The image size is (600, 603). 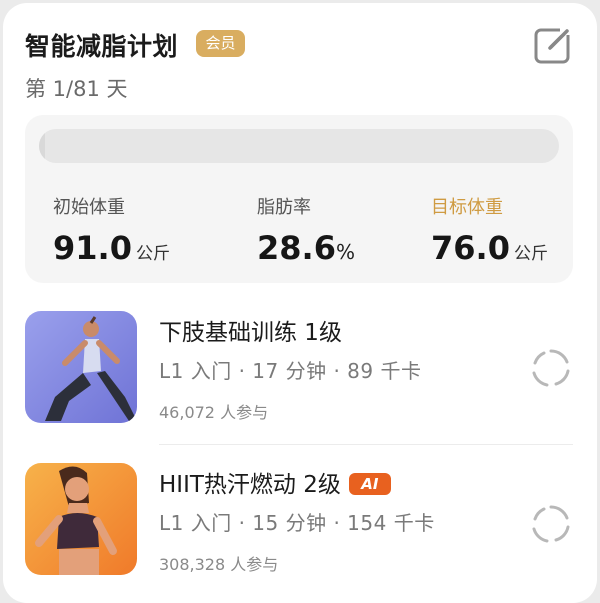 I want to click on course-meta: L1 入门 · 15 分钟 · 154 千卡, so click(x=297, y=523).